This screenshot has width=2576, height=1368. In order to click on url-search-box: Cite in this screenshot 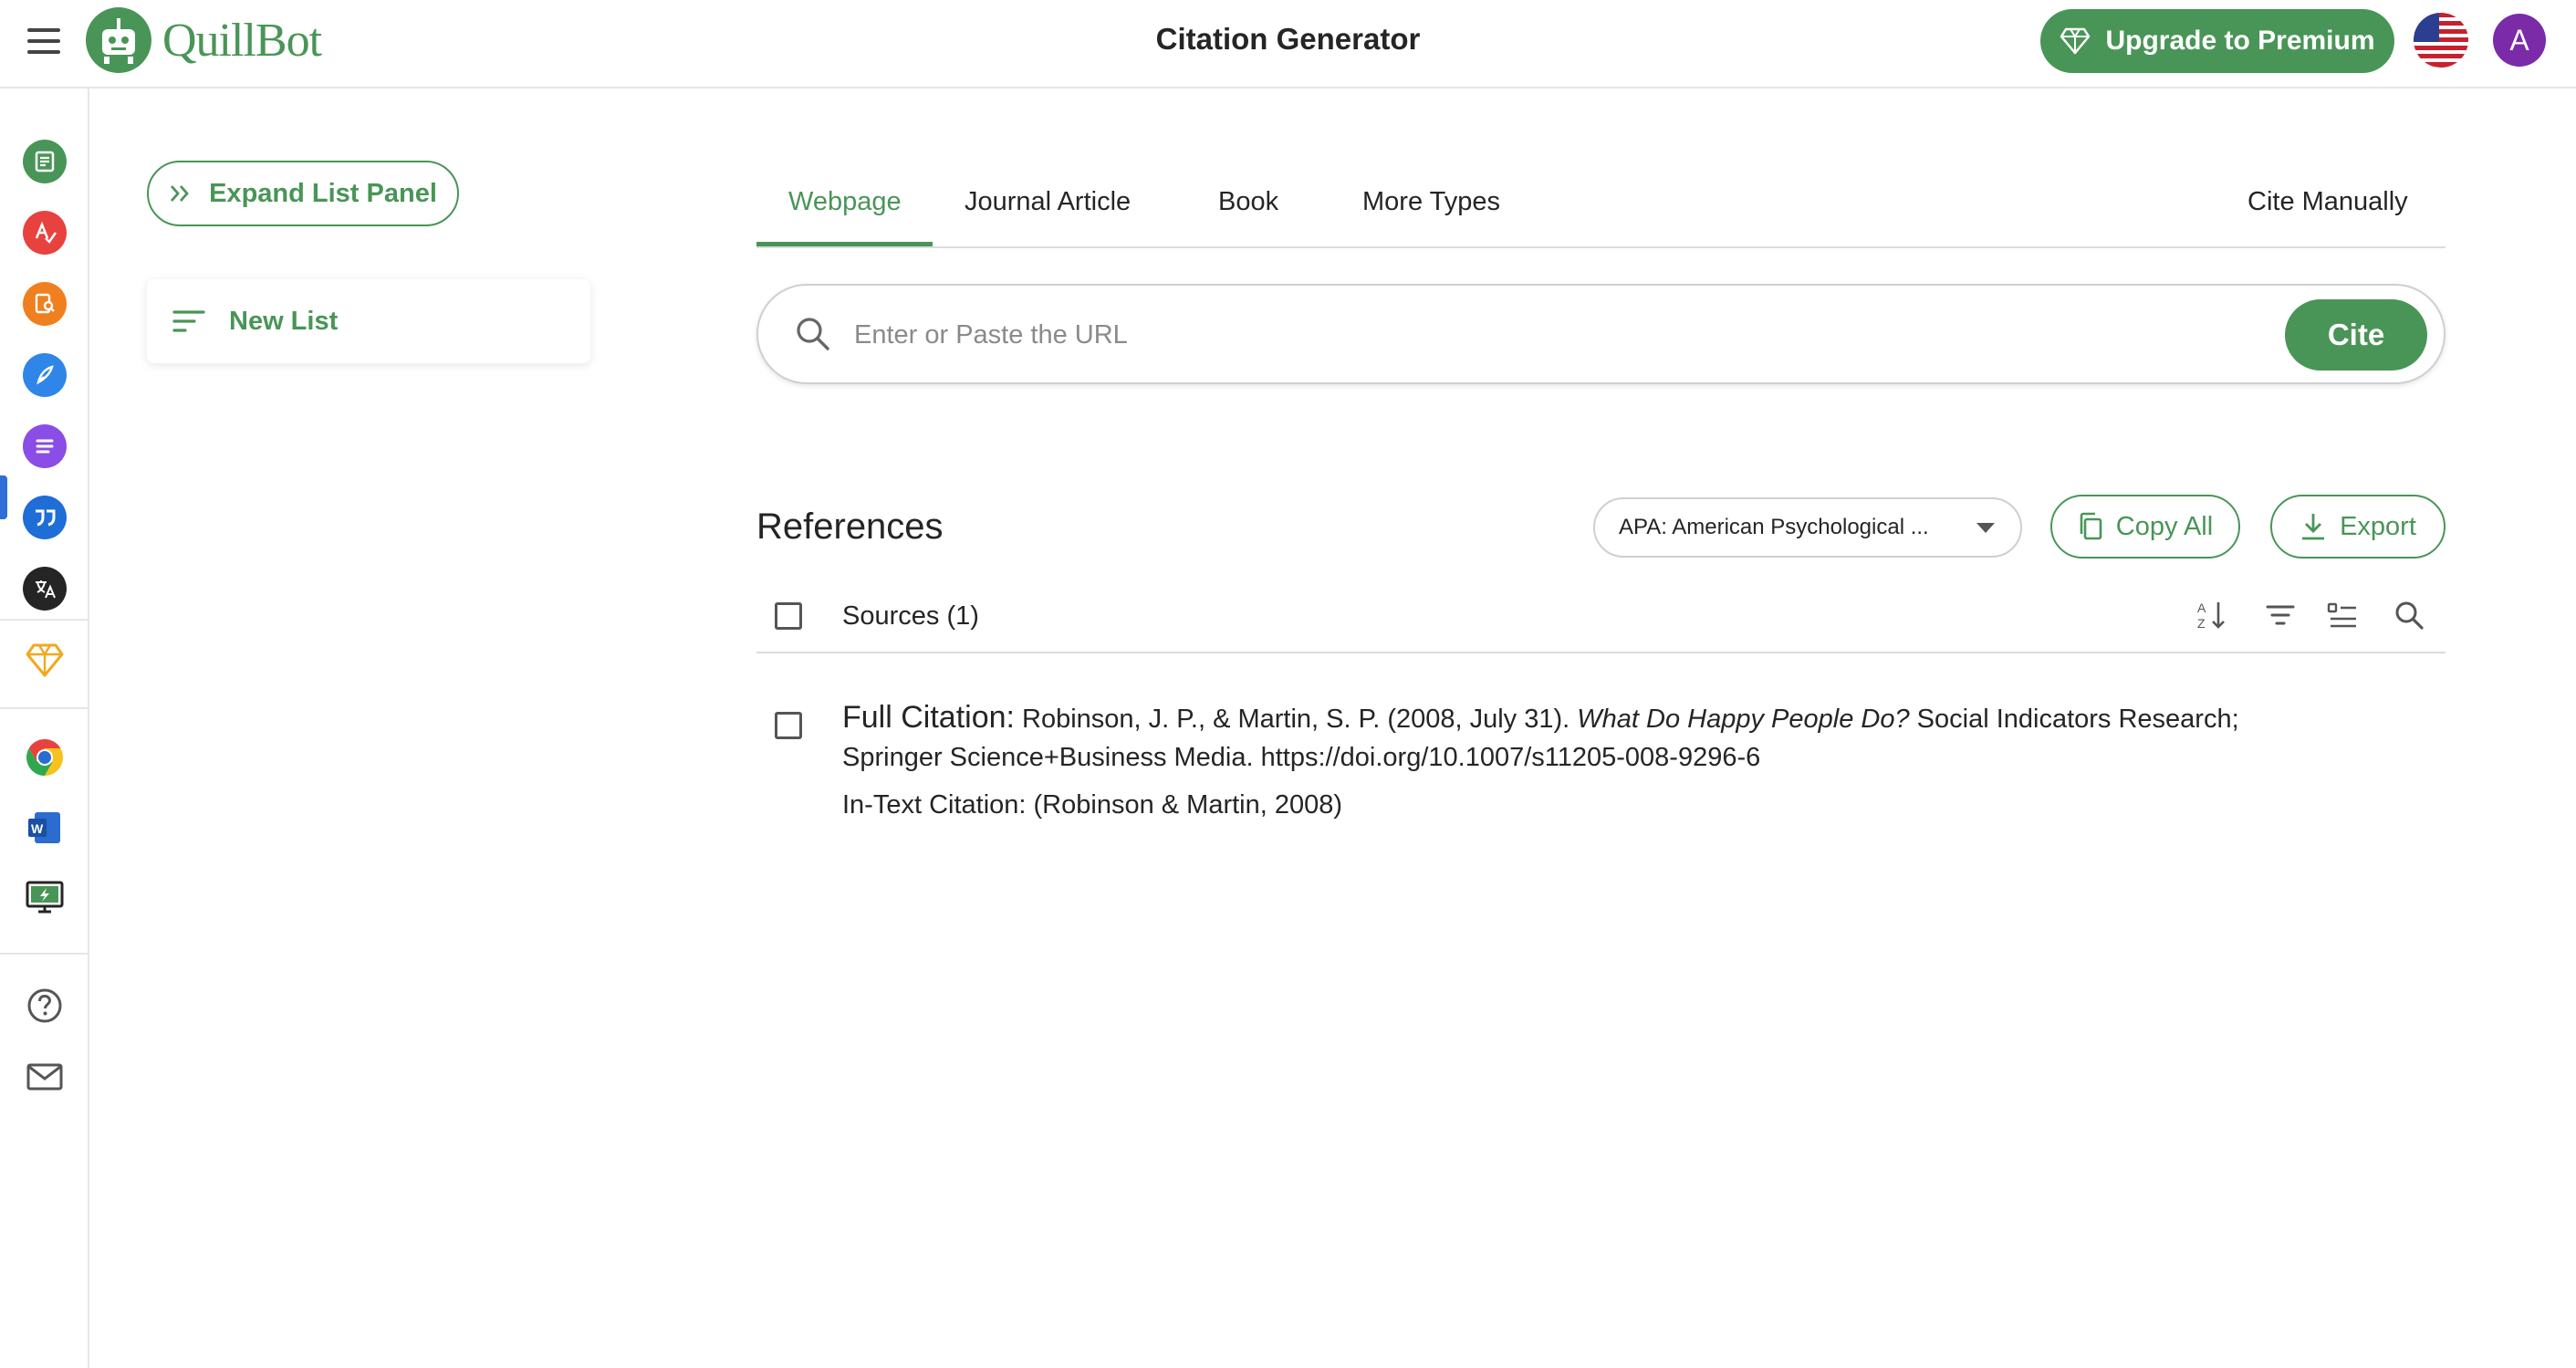, I will do `click(1601, 334)`.